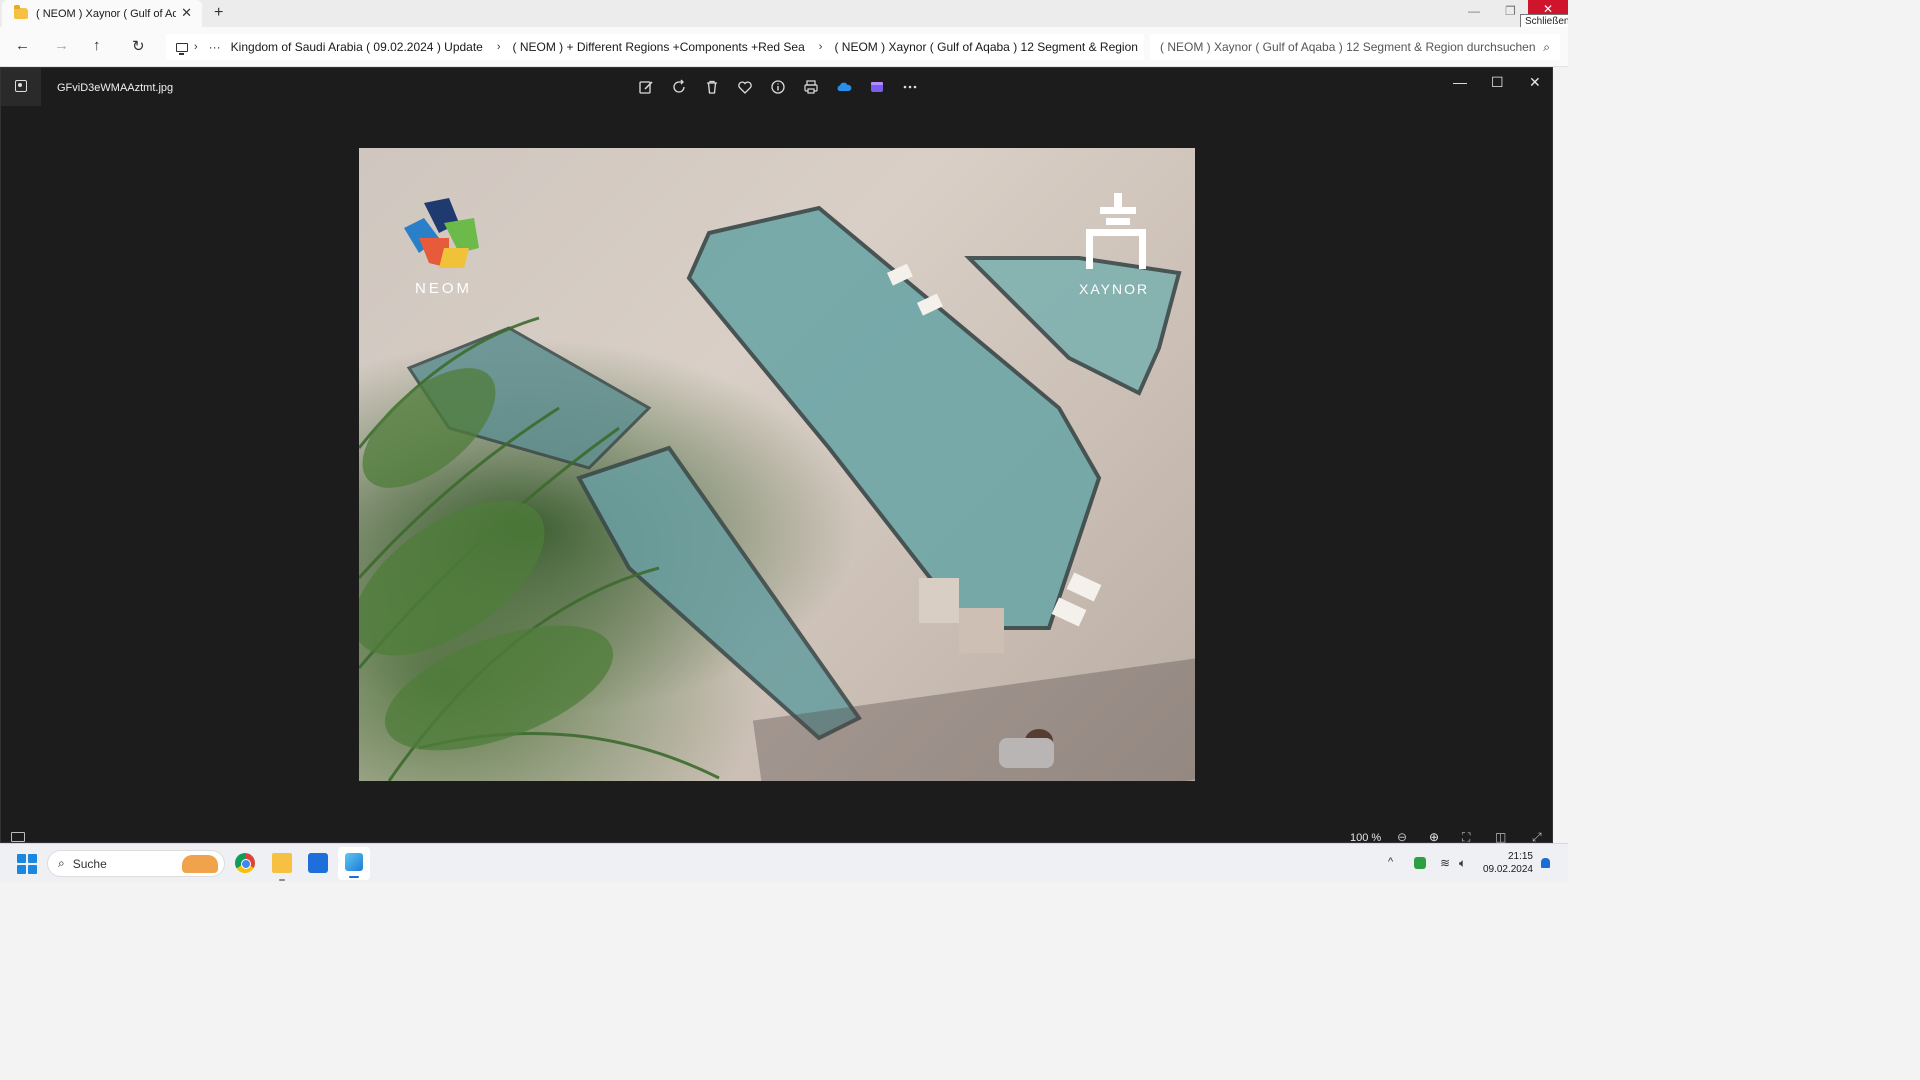 The width and height of the screenshot is (1920, 1080). What do you see at coordinates (745, 87) in the screenshot?
I see `favorite-icon` at bounding box center [745, 87].